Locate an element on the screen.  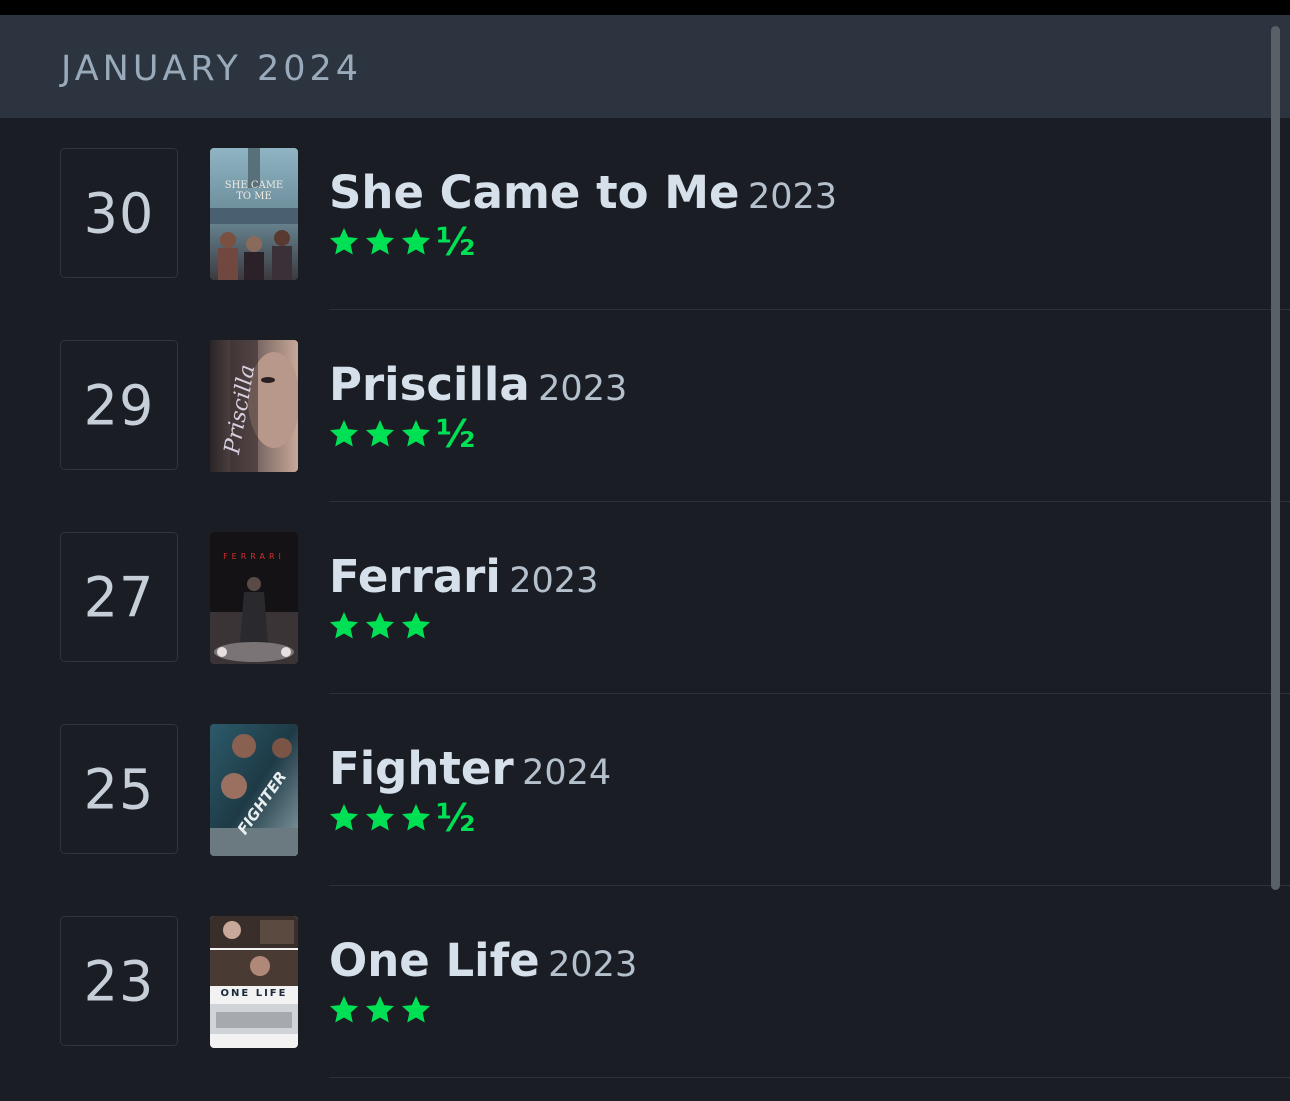
day-box: 27 is located at coordinates (119, 597).